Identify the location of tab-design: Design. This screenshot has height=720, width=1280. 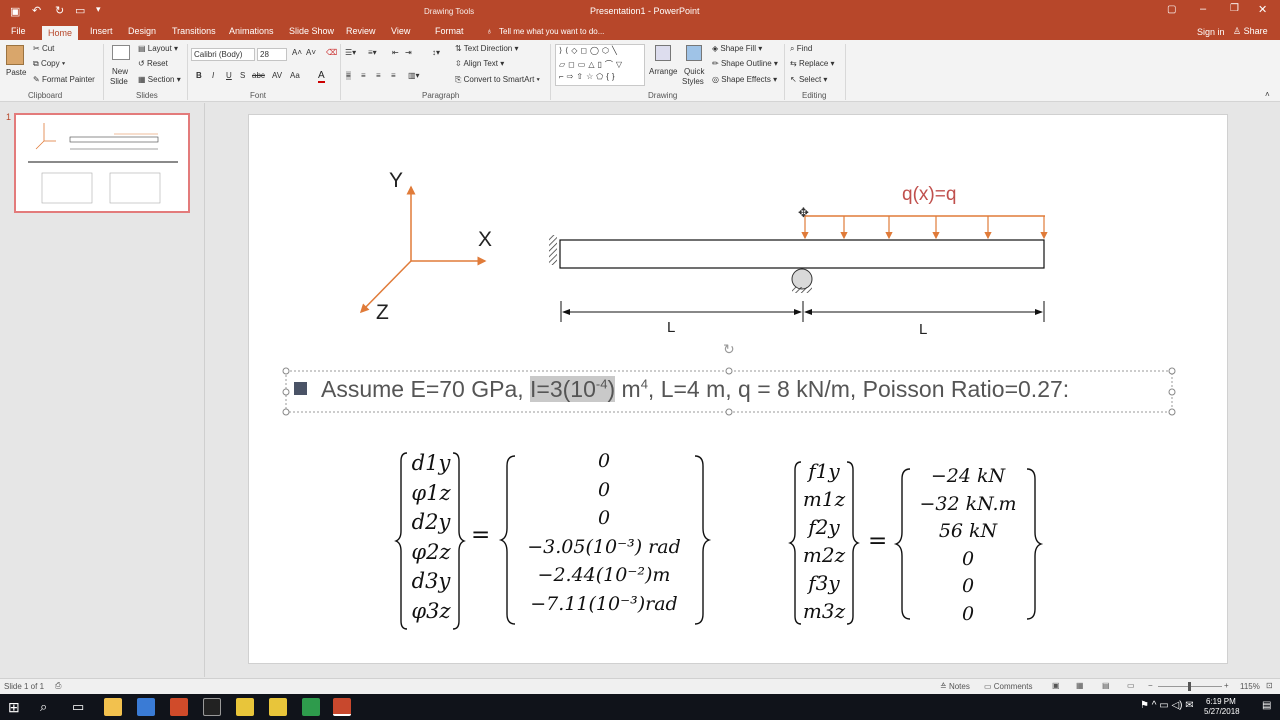
(142, 31).